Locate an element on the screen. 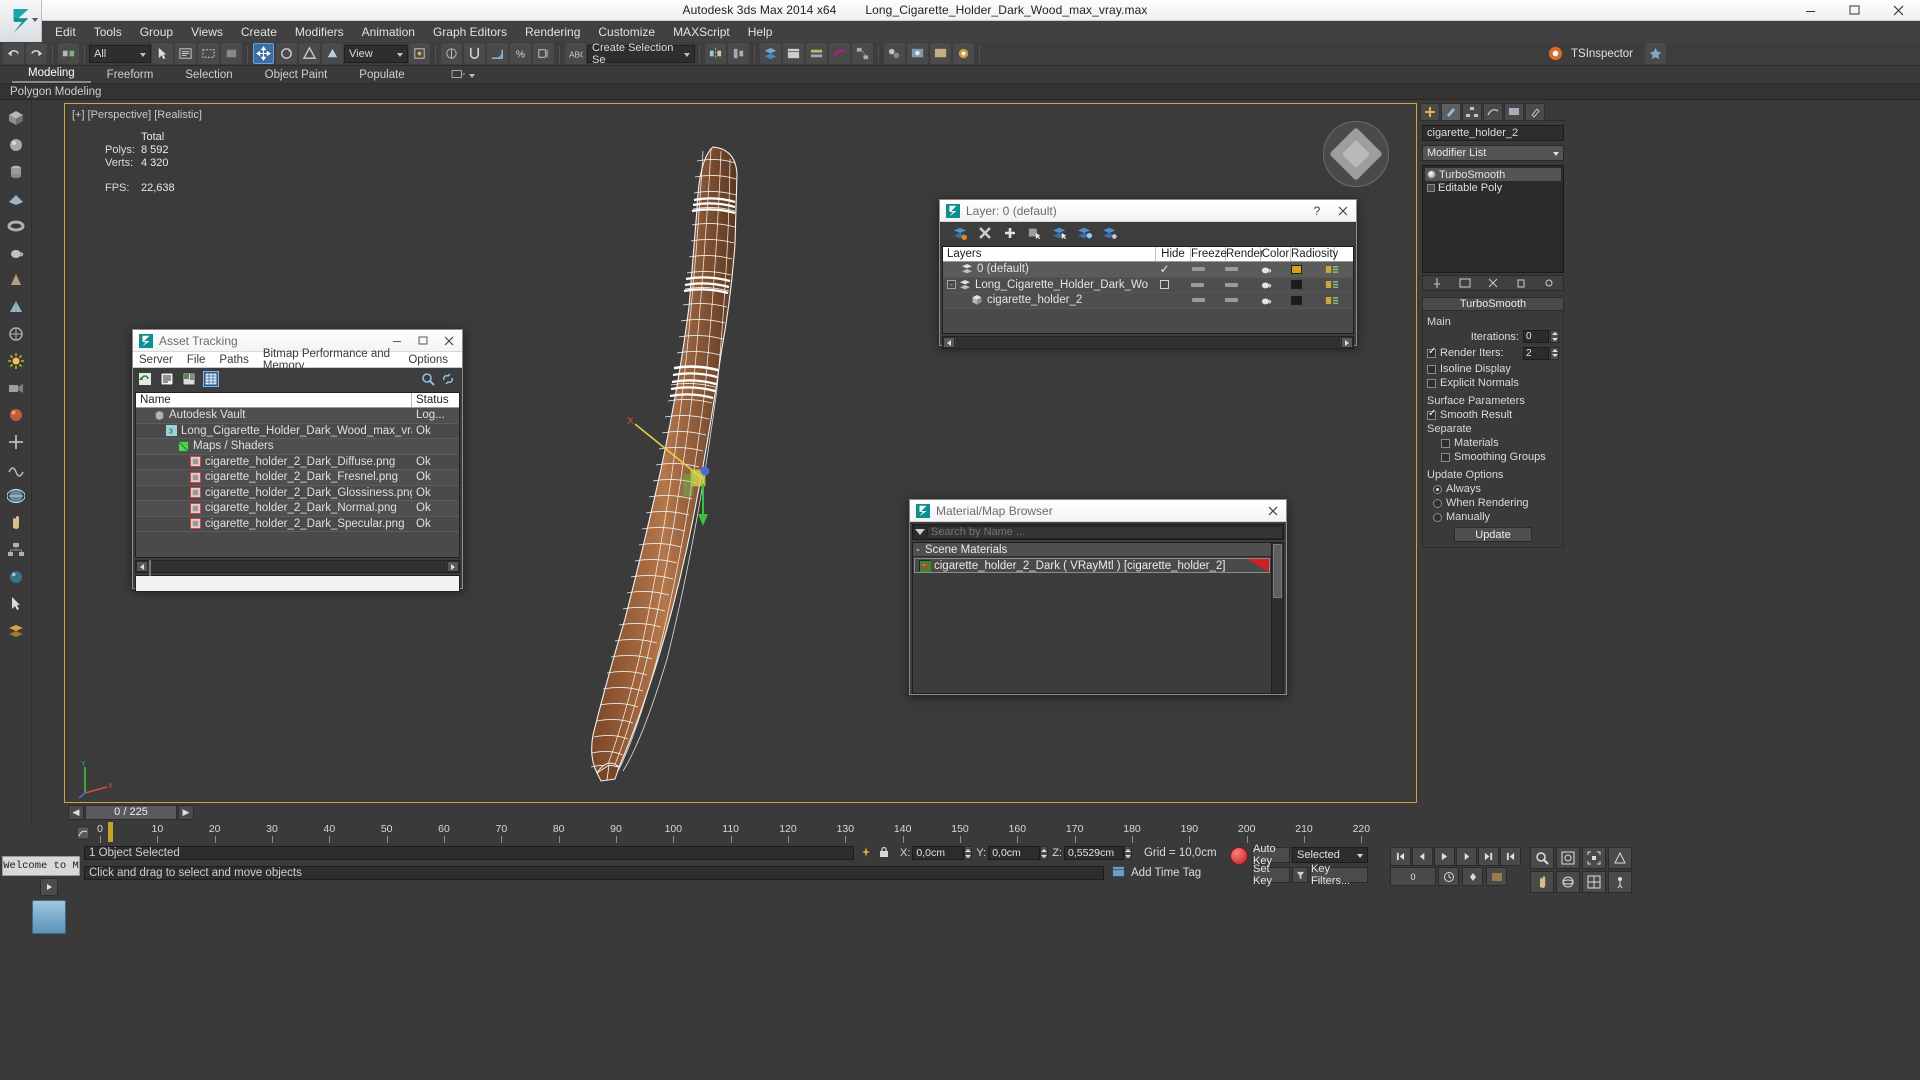 The image size is (1920, 1080). rail-light-icon is located at coordinates (16, 361).